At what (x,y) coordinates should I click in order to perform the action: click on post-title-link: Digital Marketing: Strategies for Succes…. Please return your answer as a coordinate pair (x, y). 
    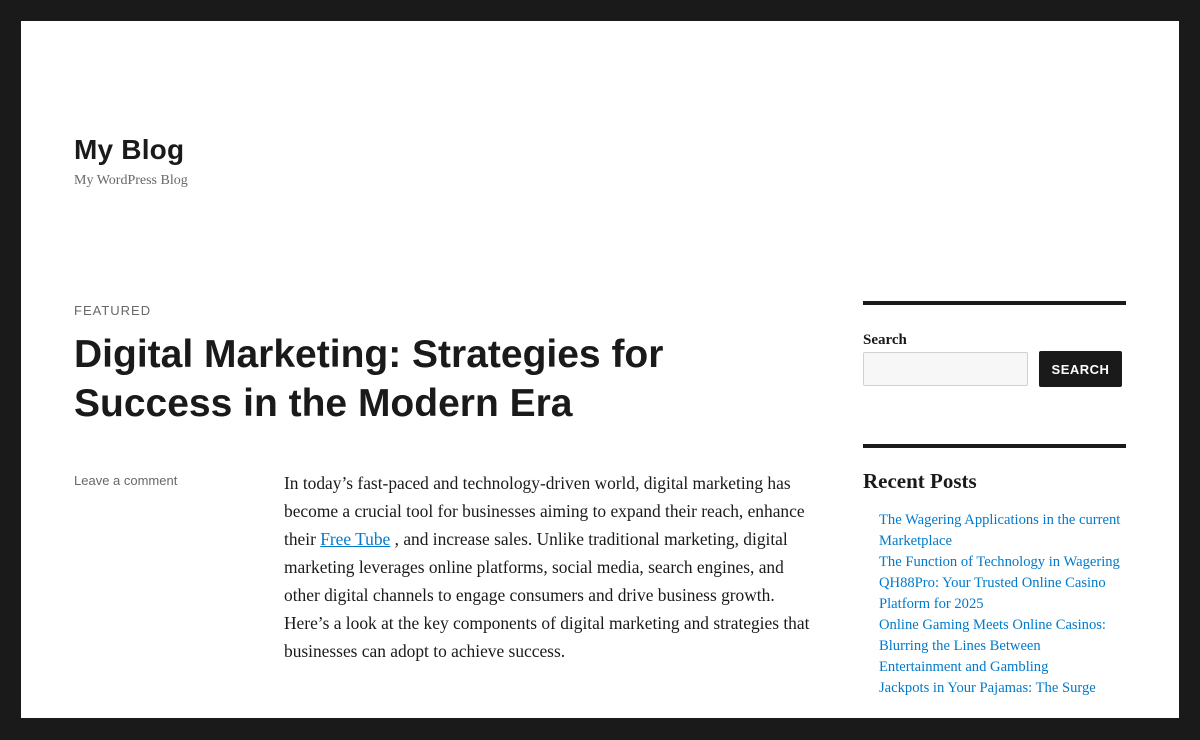
    Looking at the image, I should click on (368, 379).